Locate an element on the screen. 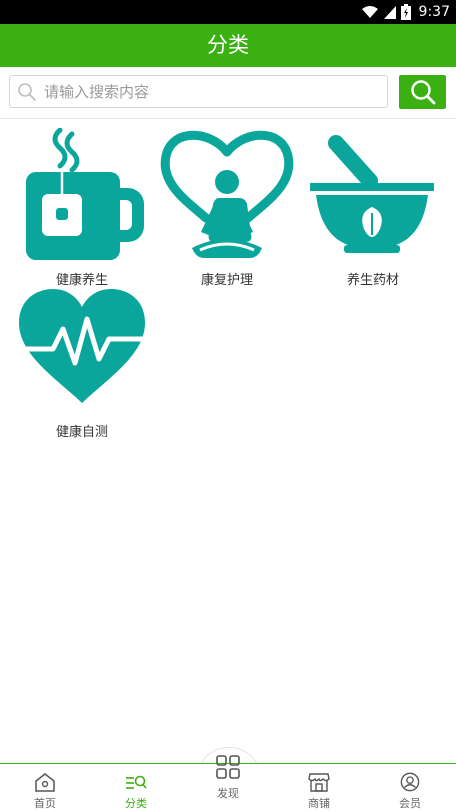 The image size is (456, 812). bottom-tab-bar: 首页 分类 发现 商铺 会员 is located at coordinates (228, 783).